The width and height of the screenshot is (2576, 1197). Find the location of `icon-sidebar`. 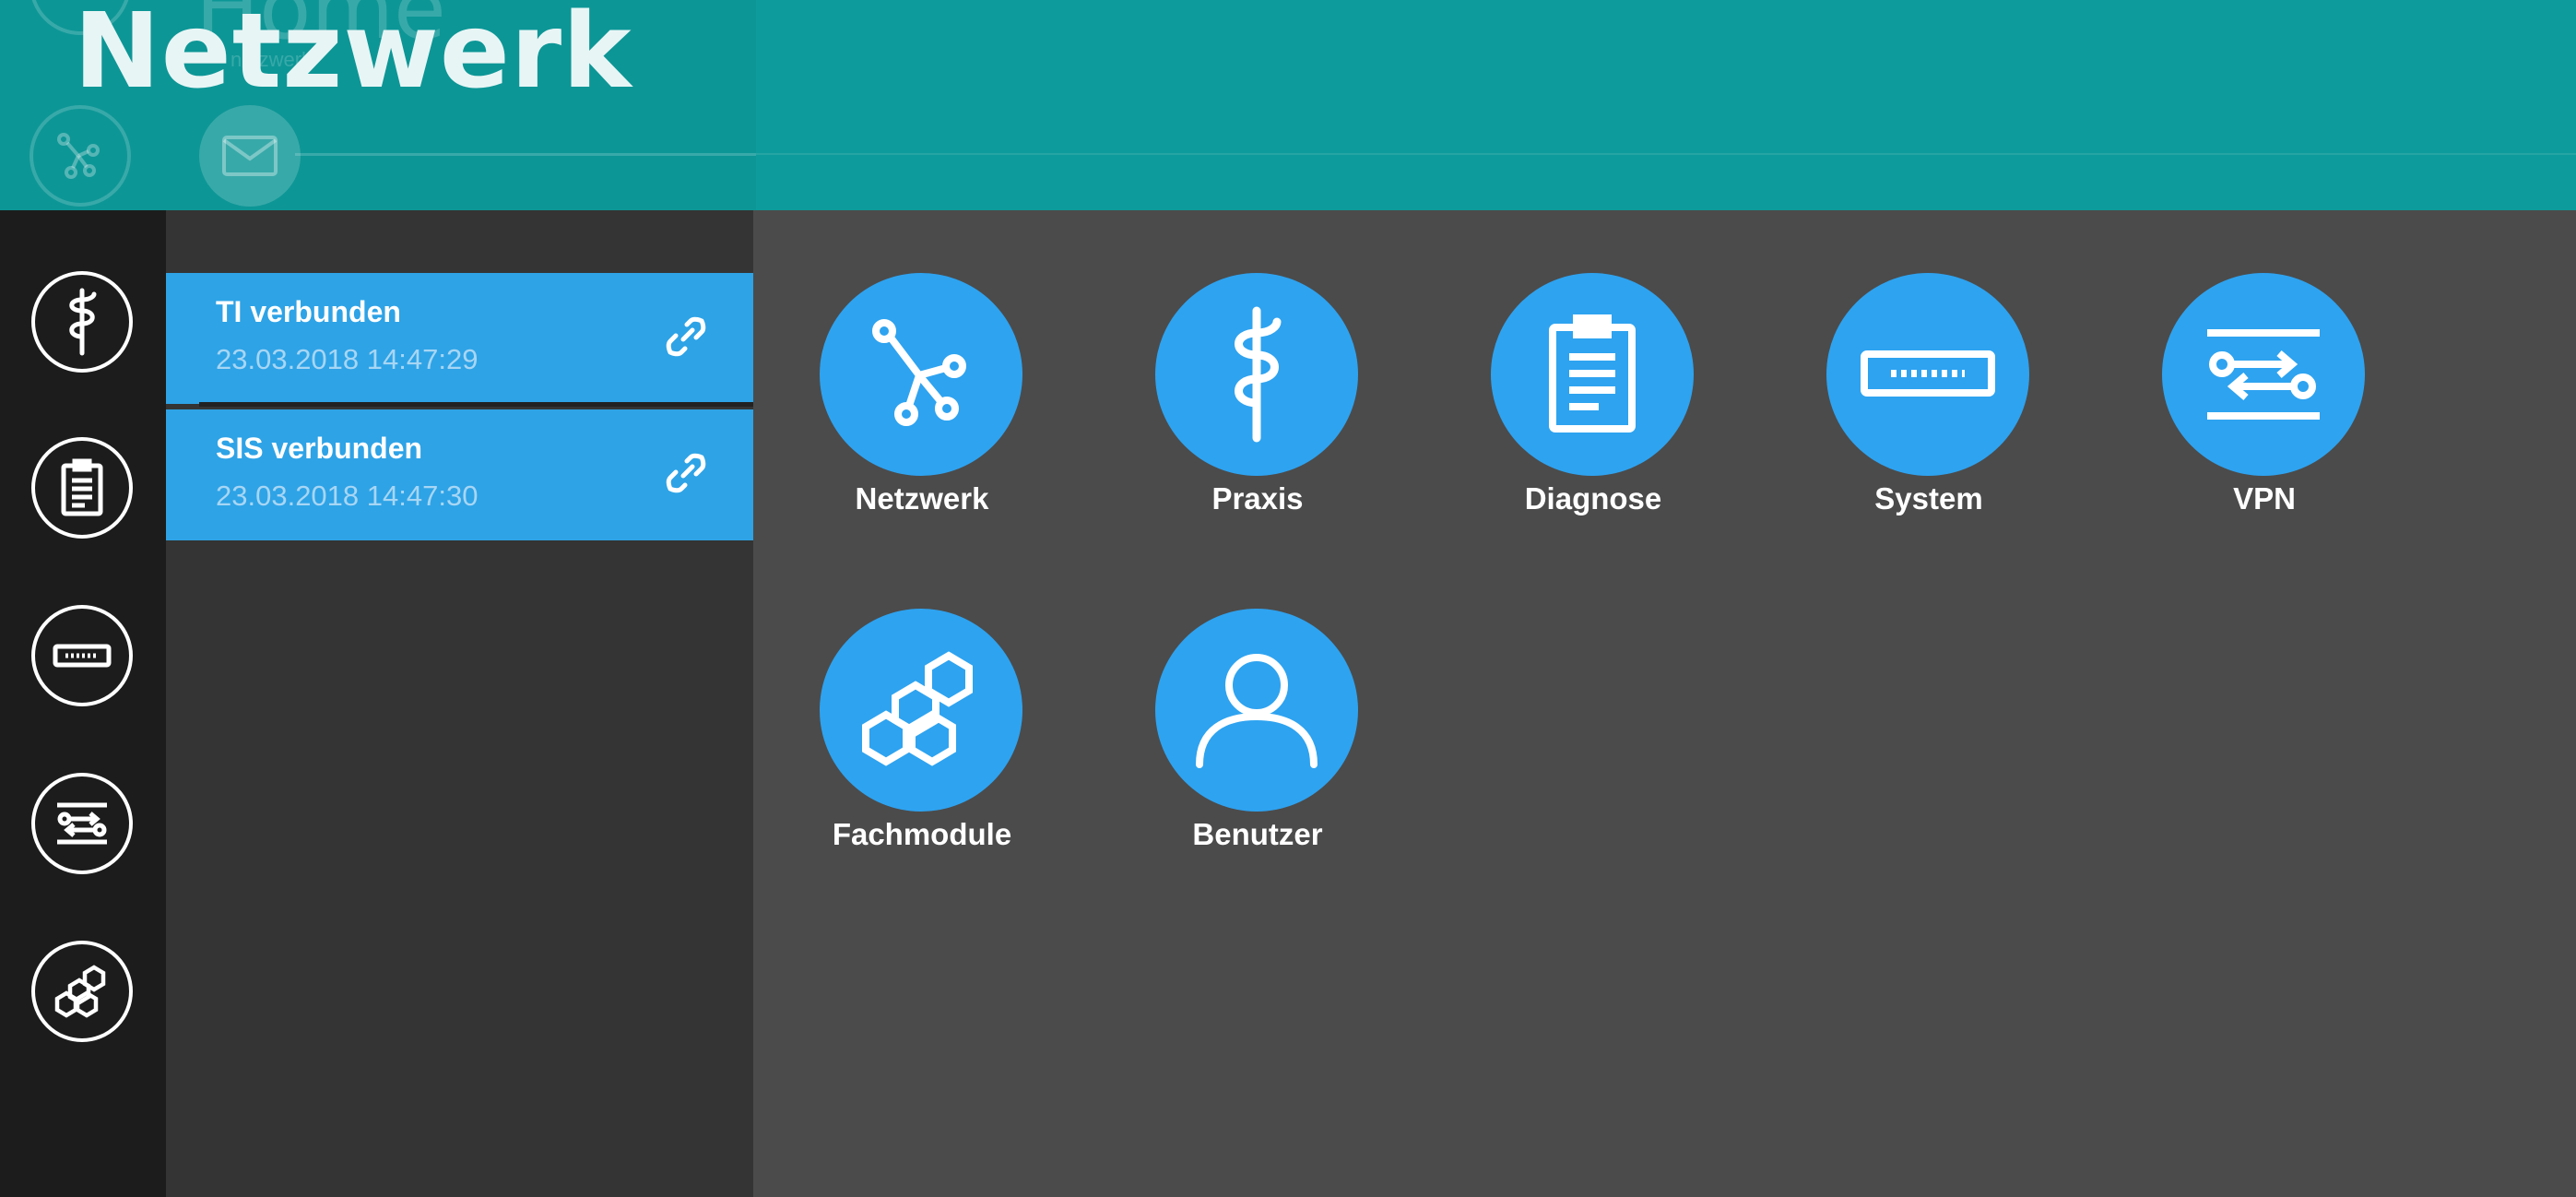

icon-sidebar is located at coordinates (83, 703).